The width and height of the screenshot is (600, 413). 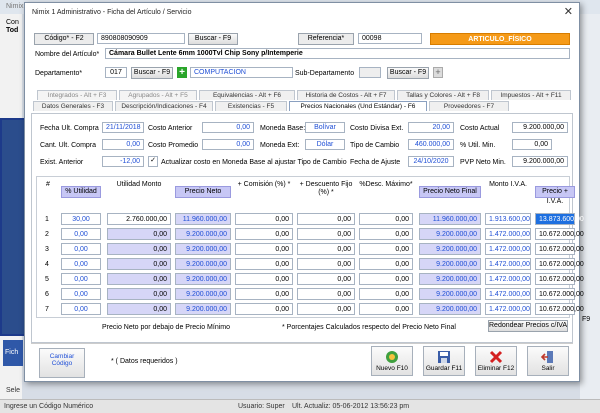 I want to click on exist-anterior-field: -12,00, so click(x=123, y=161).